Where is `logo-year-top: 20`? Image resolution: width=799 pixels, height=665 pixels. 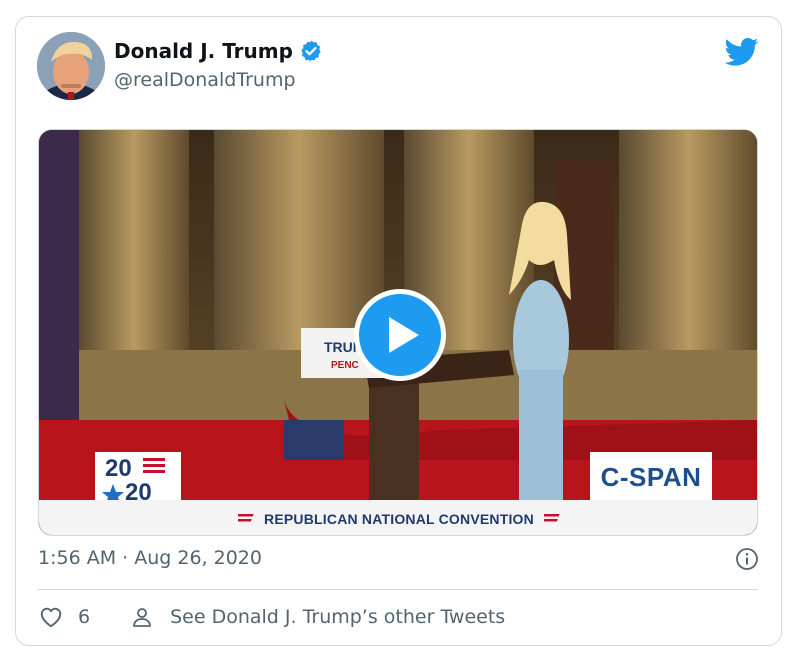 logo-year-top: 20 is located at coordinates (118, 468).